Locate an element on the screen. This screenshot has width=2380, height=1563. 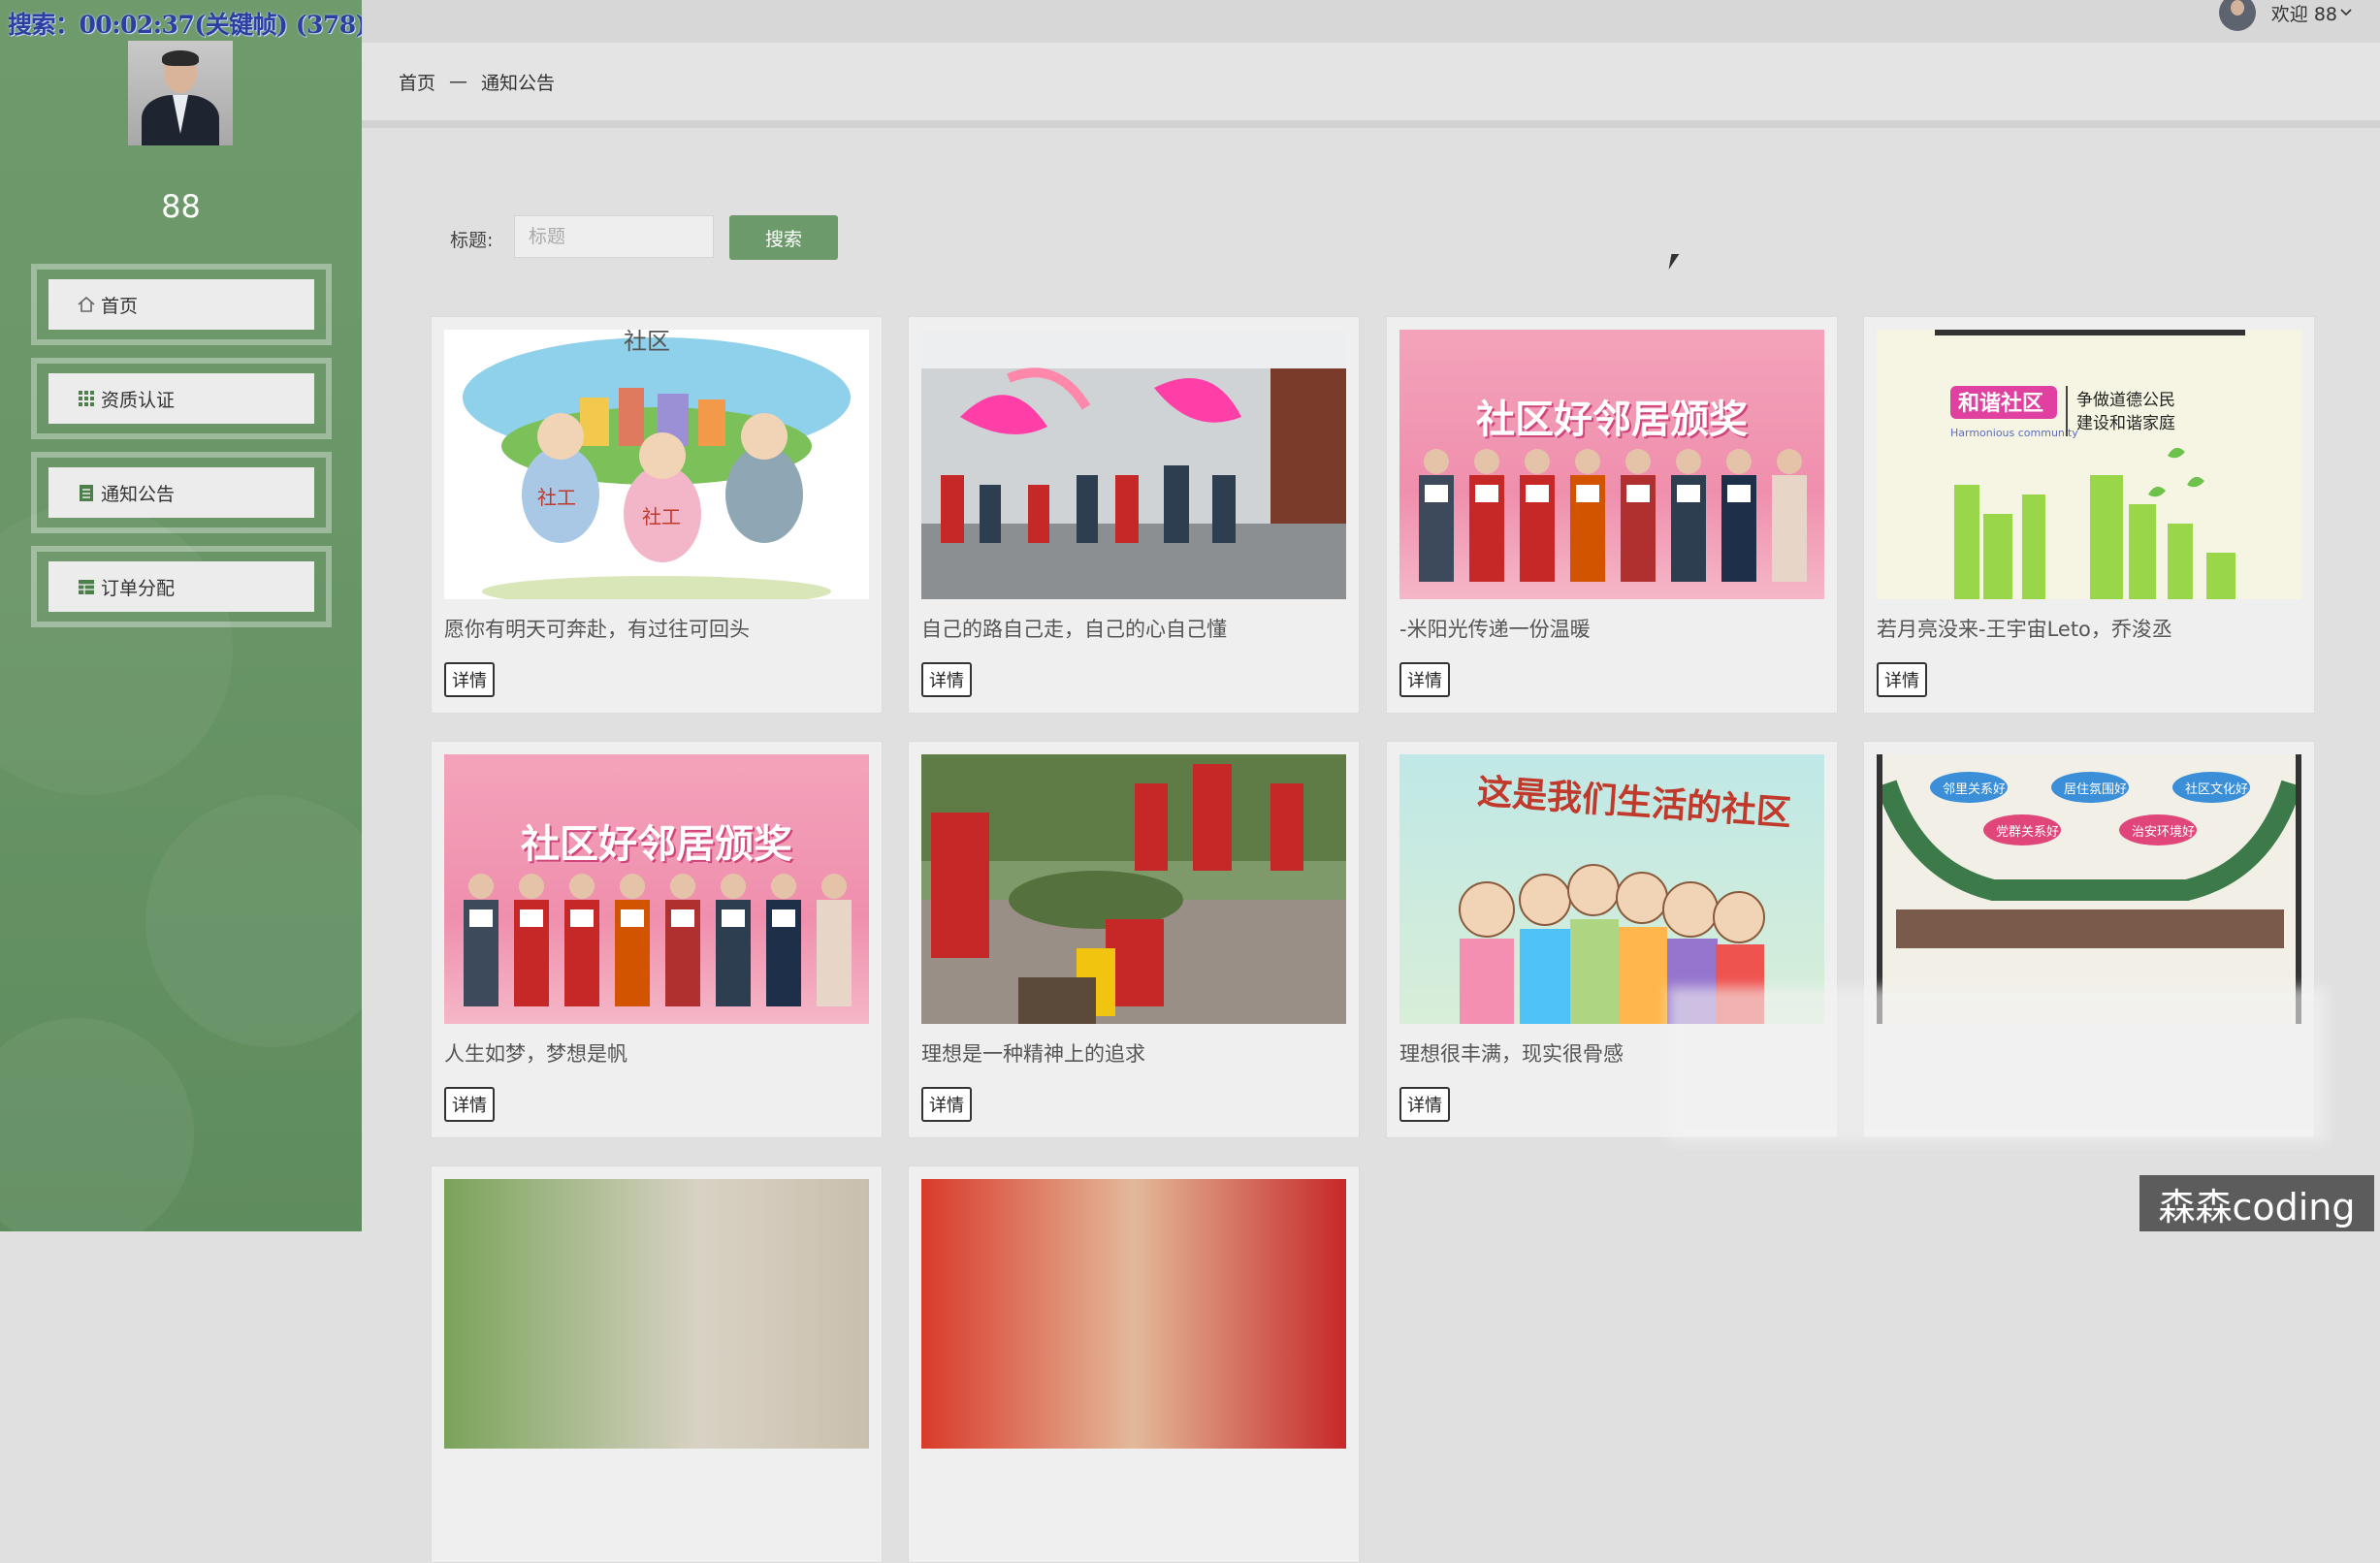
sidebar-item-home: 首页 is located at coordinates (181, 304).